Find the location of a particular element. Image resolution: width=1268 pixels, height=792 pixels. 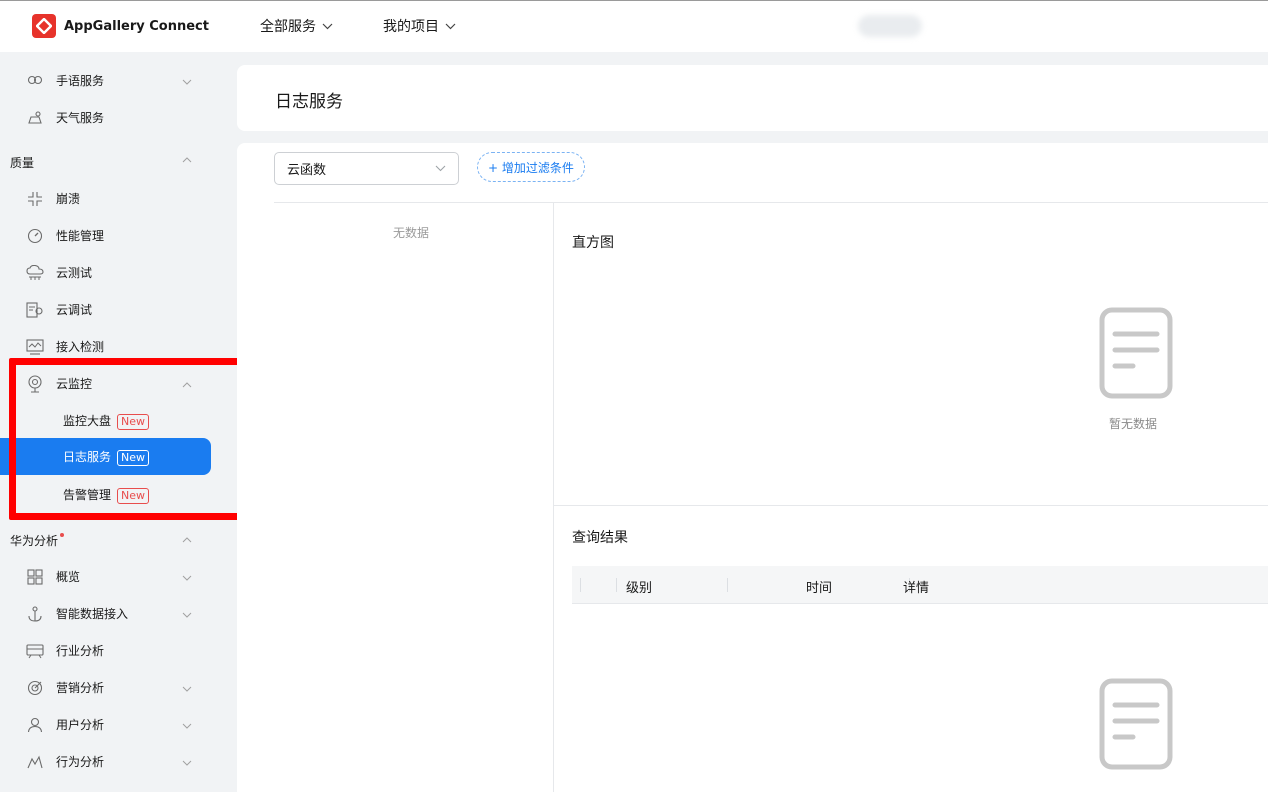

brand: AppGallery Connect is located at coordinates (120, 26).